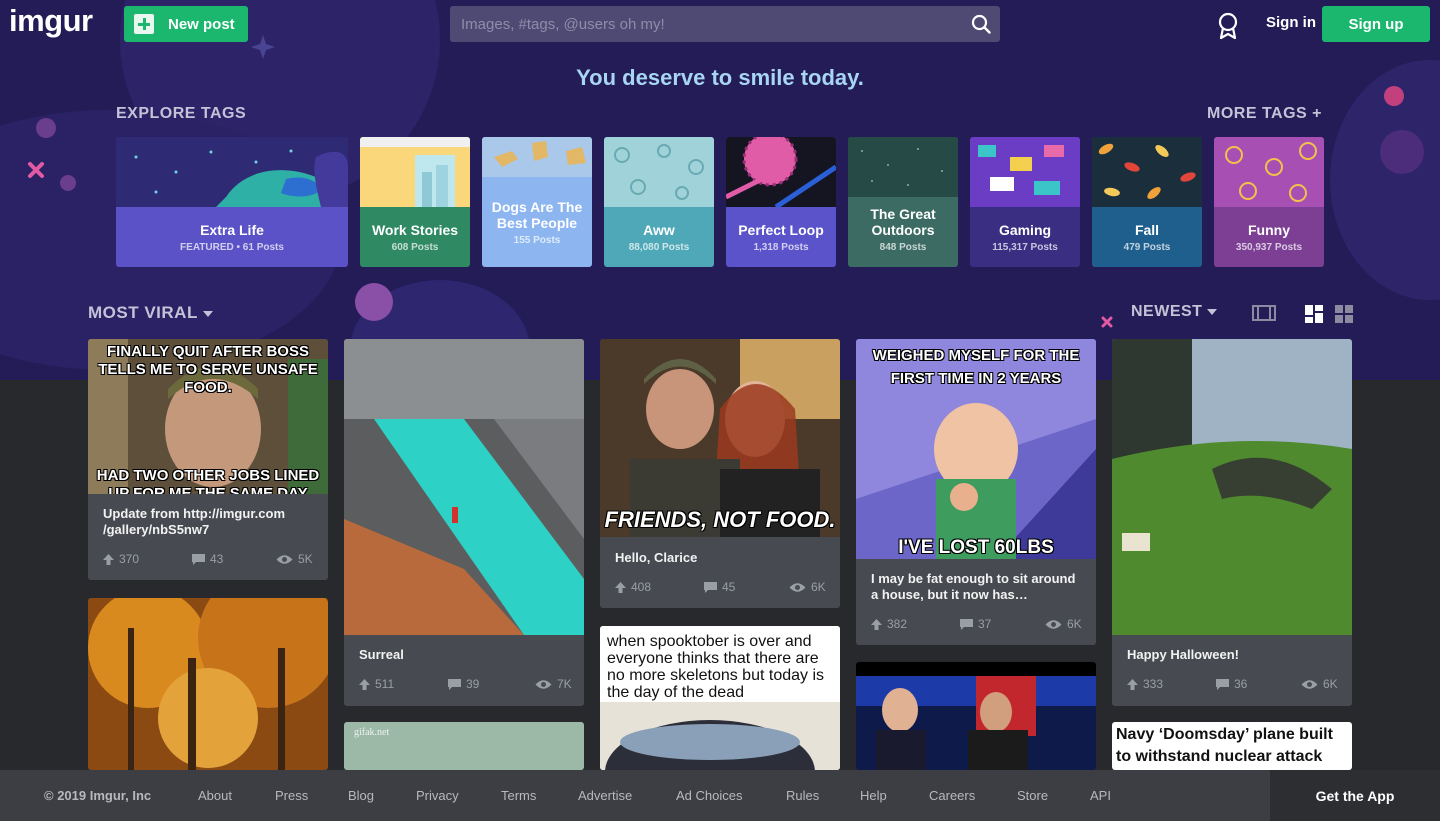 This screenshot has height=821, width=1440. What do you see at coordinates (1291, 22) in the screenshot?
I see `sign-in-link: Sign in` at bounding box center [1291, 22].